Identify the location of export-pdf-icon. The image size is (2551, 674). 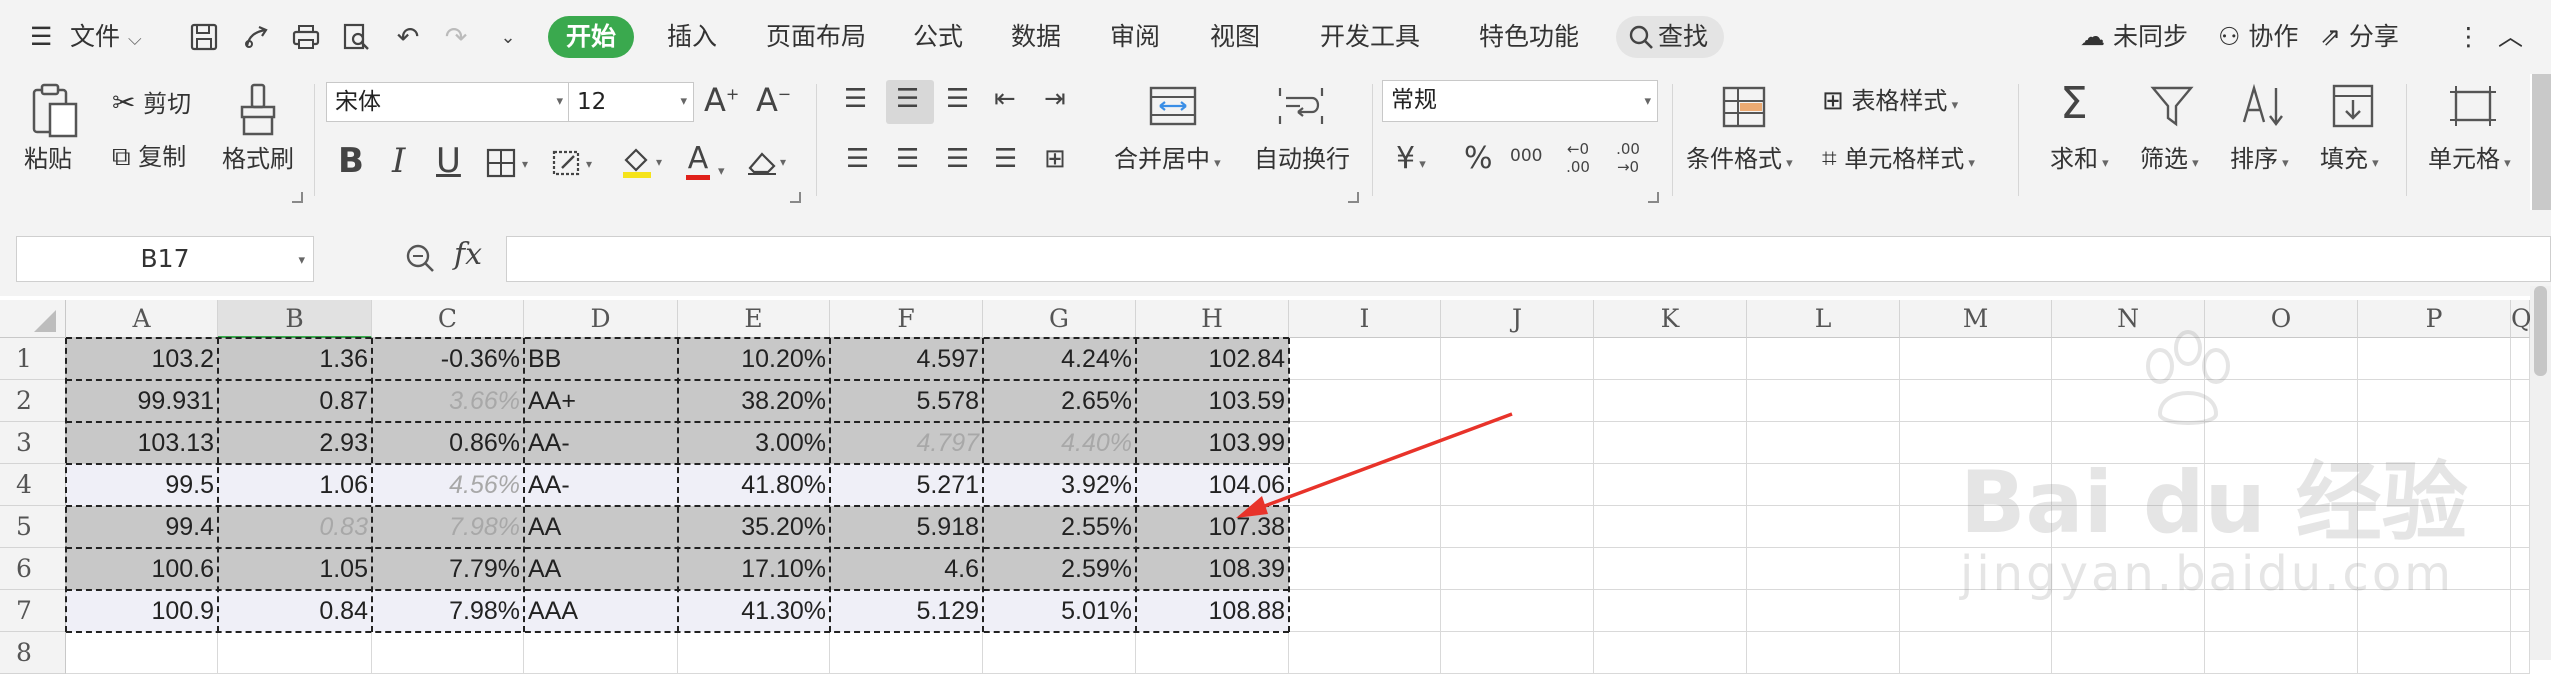
(256, 38).